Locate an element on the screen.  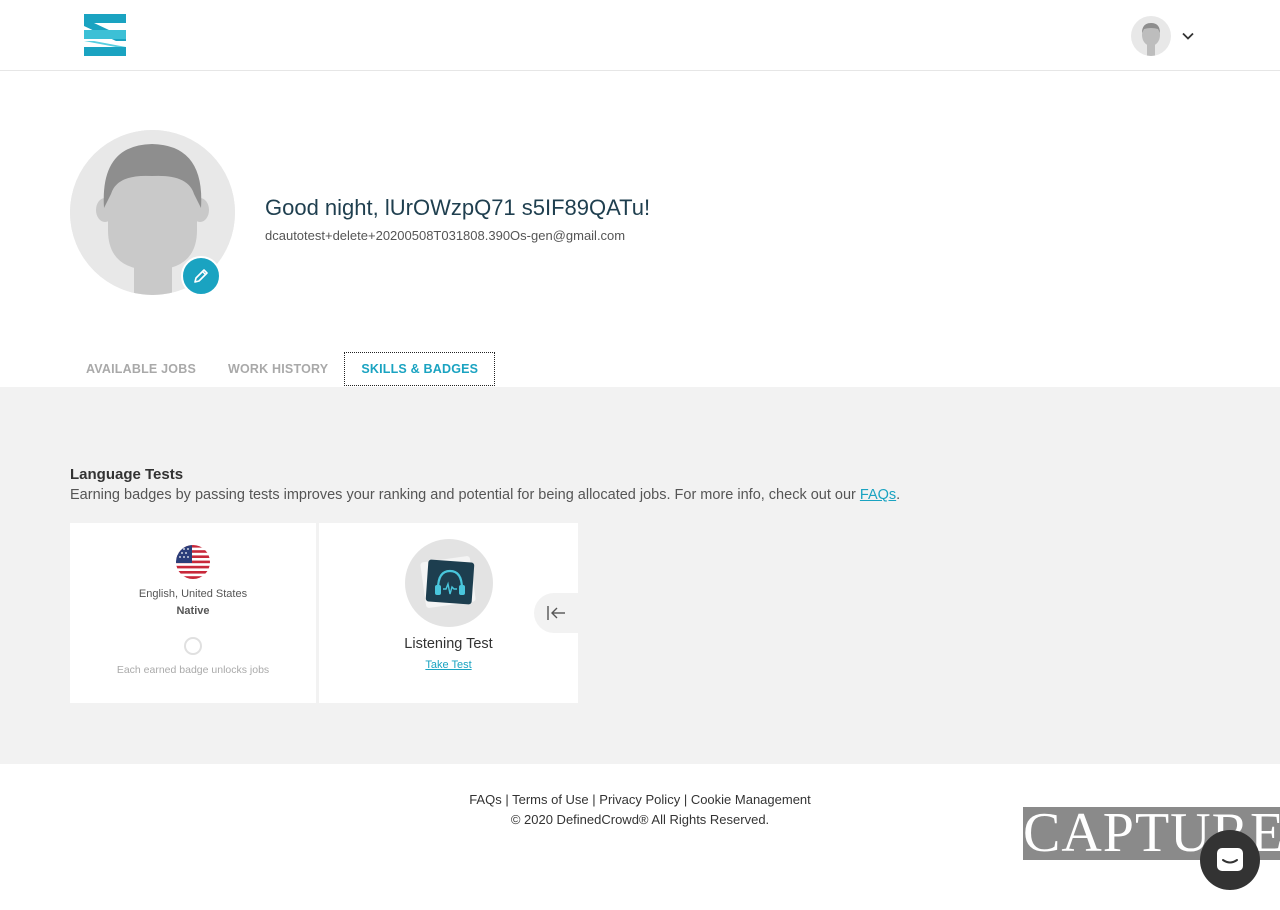
footer-link-terms: Terms of Use is located at coordinates (550, 799).